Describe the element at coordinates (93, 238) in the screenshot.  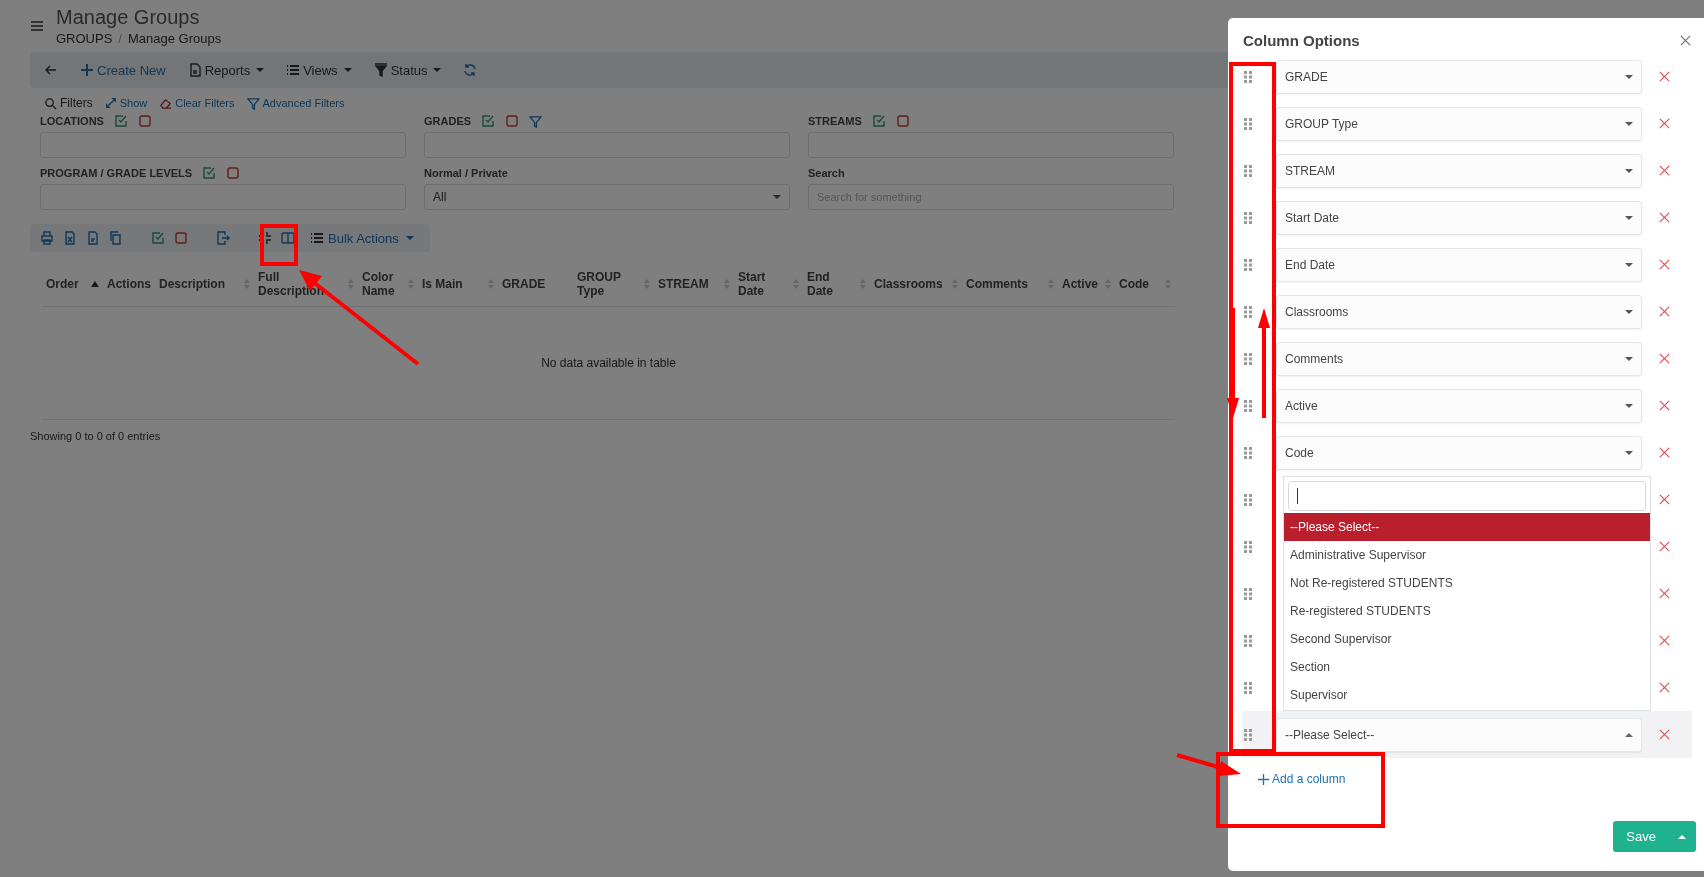
I see `pdf-button` at that location.